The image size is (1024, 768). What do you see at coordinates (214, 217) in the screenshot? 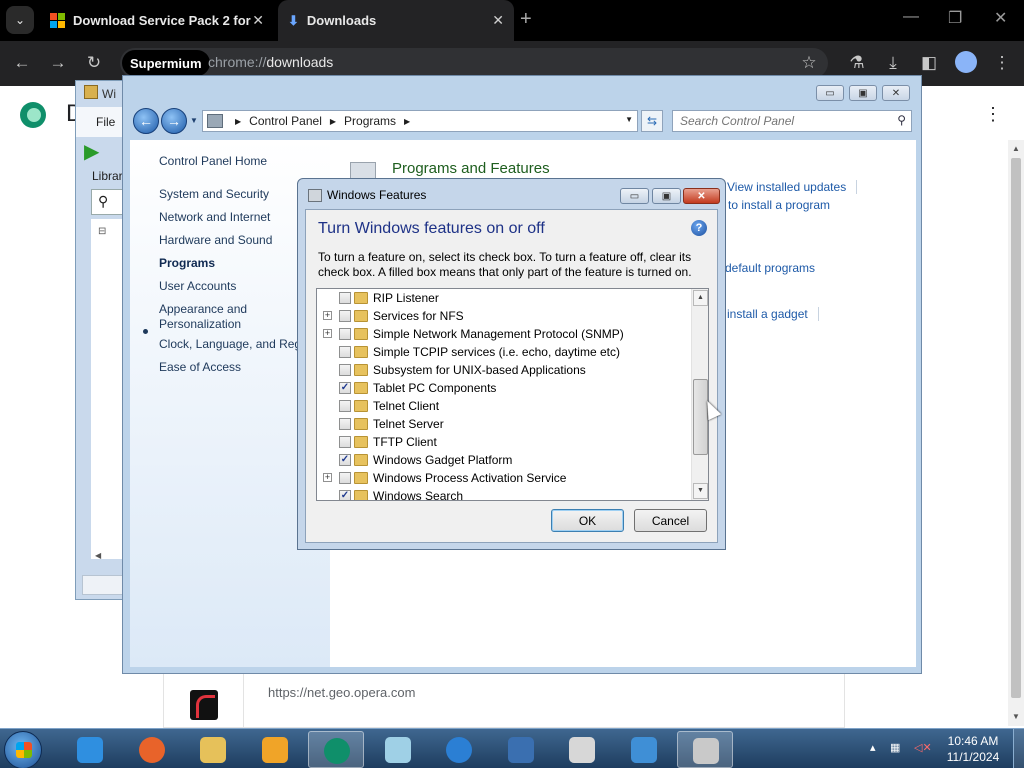
I see `sidebar-item-network-internet: Network and Internet` at bounding box center [214, 217].